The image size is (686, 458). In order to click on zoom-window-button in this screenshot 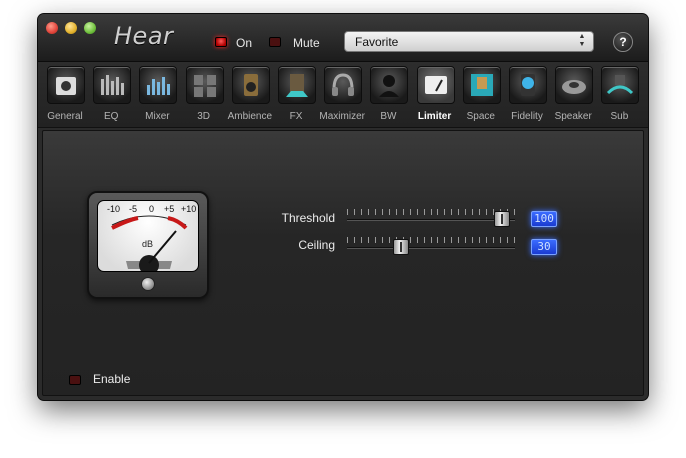, I will do `click(90, 28)`.